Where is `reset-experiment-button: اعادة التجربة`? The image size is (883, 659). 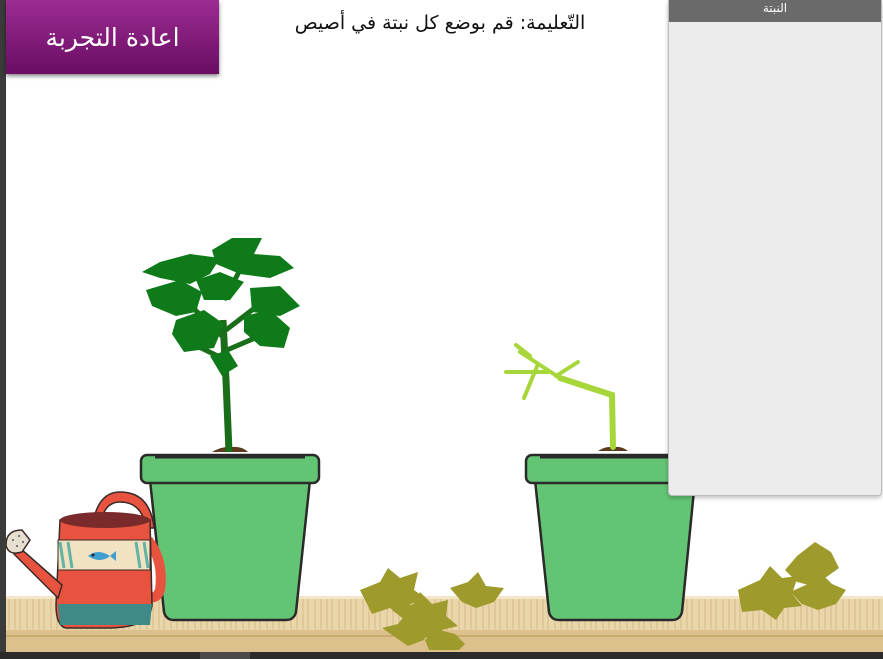
reset-experiment-button: اعادة التجربة is located at coordinates (112, 37).